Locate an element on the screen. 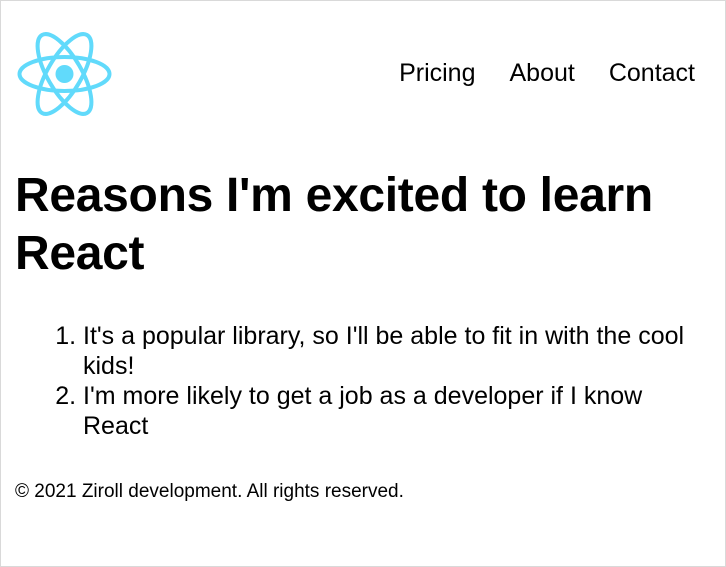  nav-item-about: About is located at coordinates (541, 73).